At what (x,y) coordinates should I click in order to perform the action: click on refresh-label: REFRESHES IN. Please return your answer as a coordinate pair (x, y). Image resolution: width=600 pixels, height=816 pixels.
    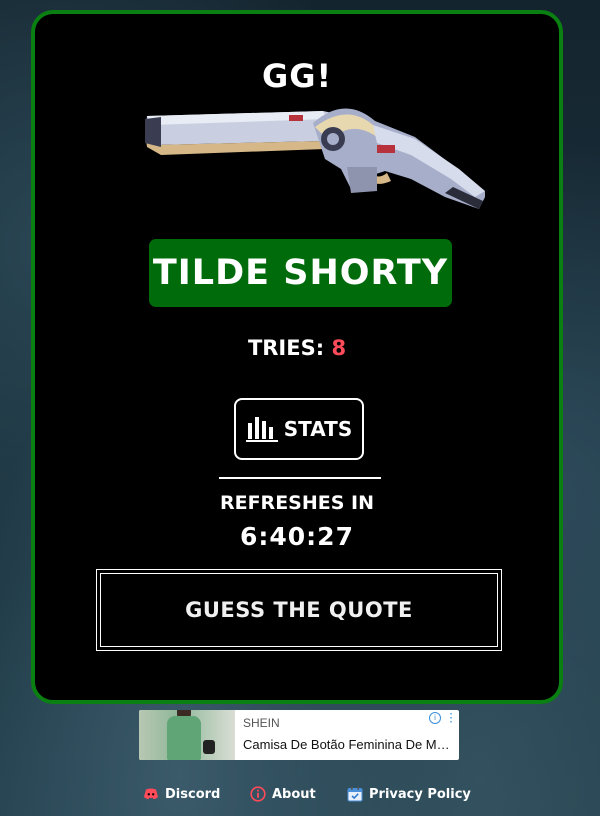
    Looking at the image, I should click on (297, 503).